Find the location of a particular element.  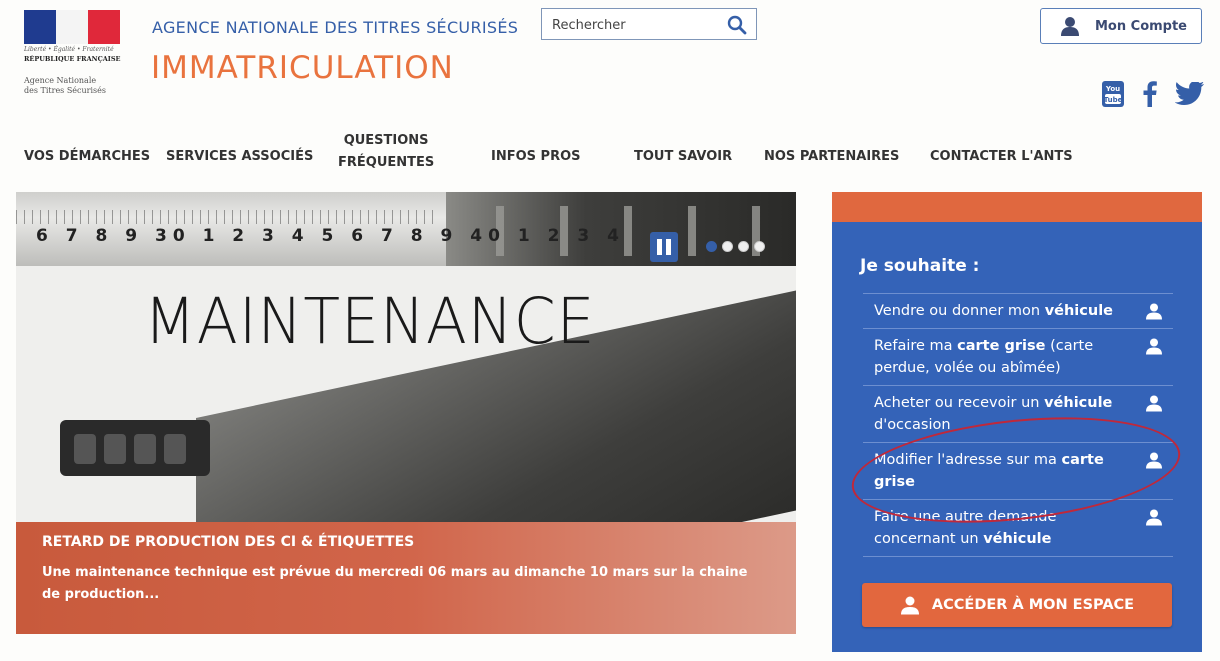

facebook-icon is located at coordinates (1150, 94).